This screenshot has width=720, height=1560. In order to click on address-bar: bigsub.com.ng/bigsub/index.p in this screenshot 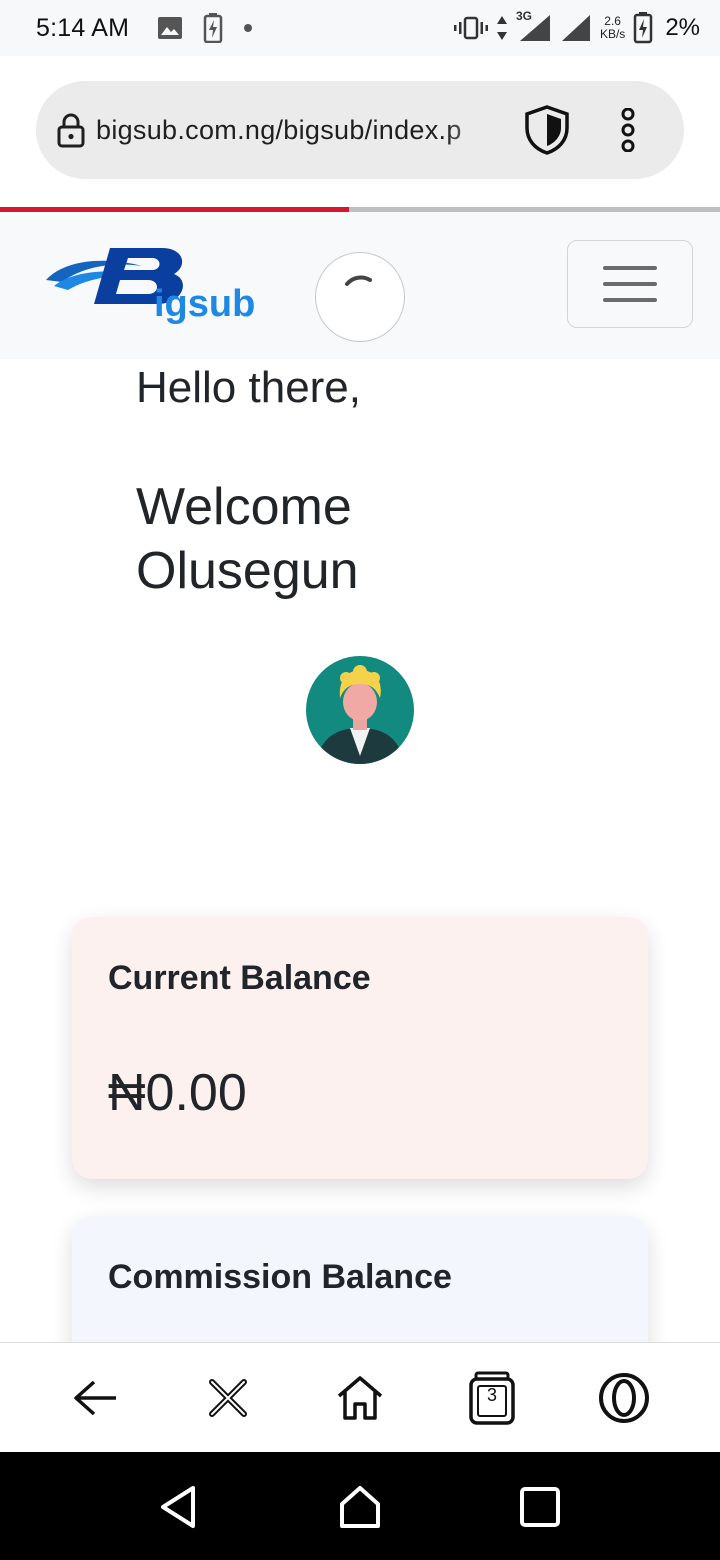, I will do `click(360, 130)`.